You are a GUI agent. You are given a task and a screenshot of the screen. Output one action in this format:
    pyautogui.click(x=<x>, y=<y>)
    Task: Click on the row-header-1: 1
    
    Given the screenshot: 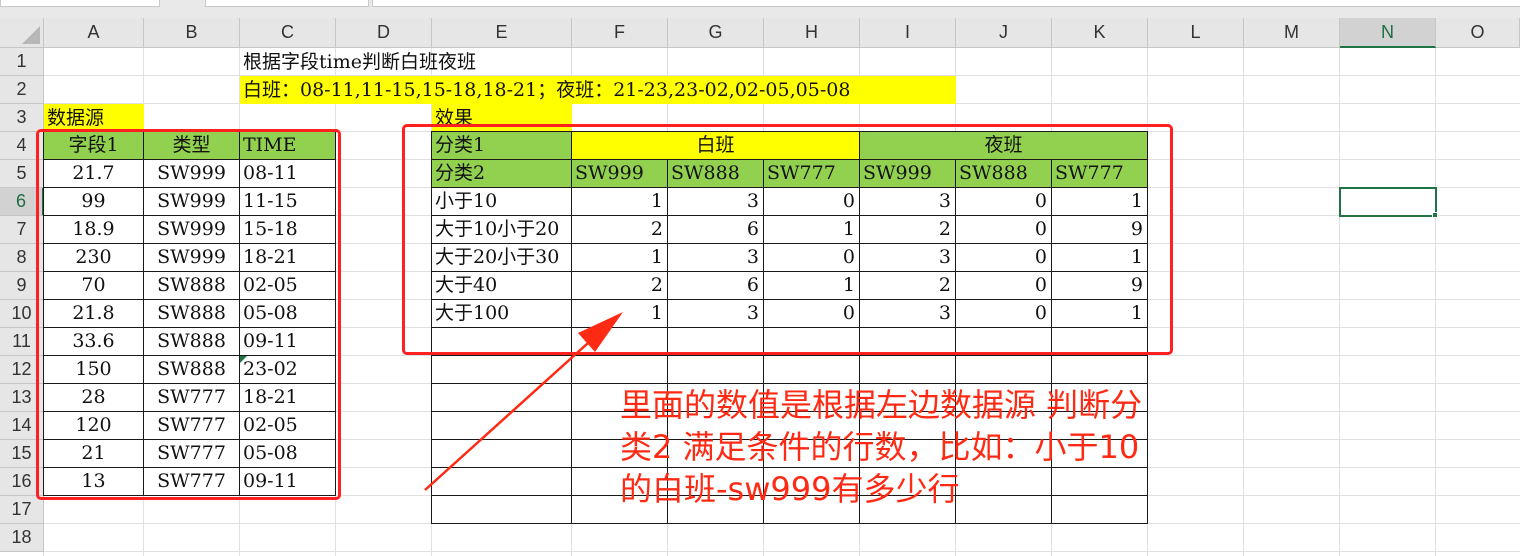 What is the action you would take?
    pyautogui.click(x=22, y=62)
    